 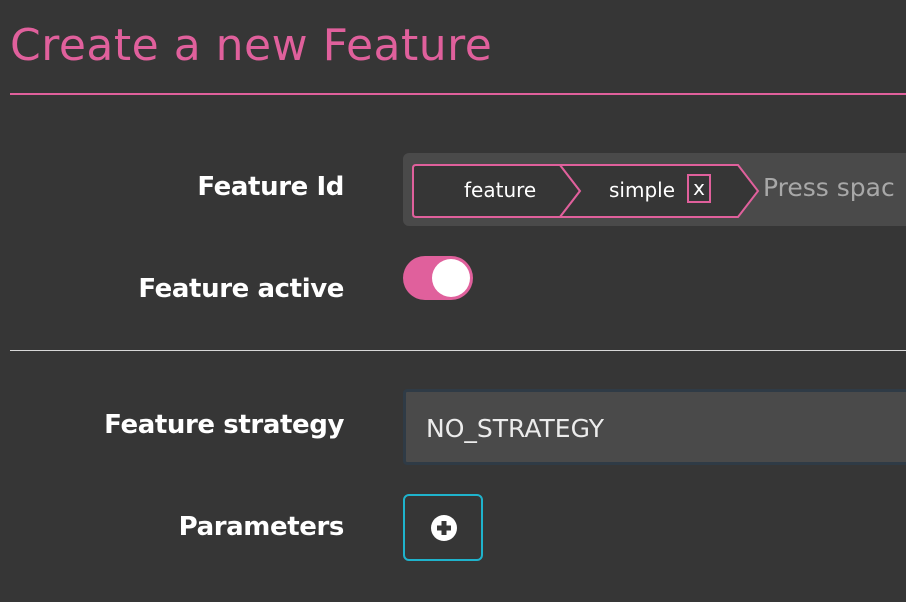 What do you see at coordinates (224, 425) in the screenshot?
I see `feature-strategy-label: Feature strategy` at bounding box center [224, 425].